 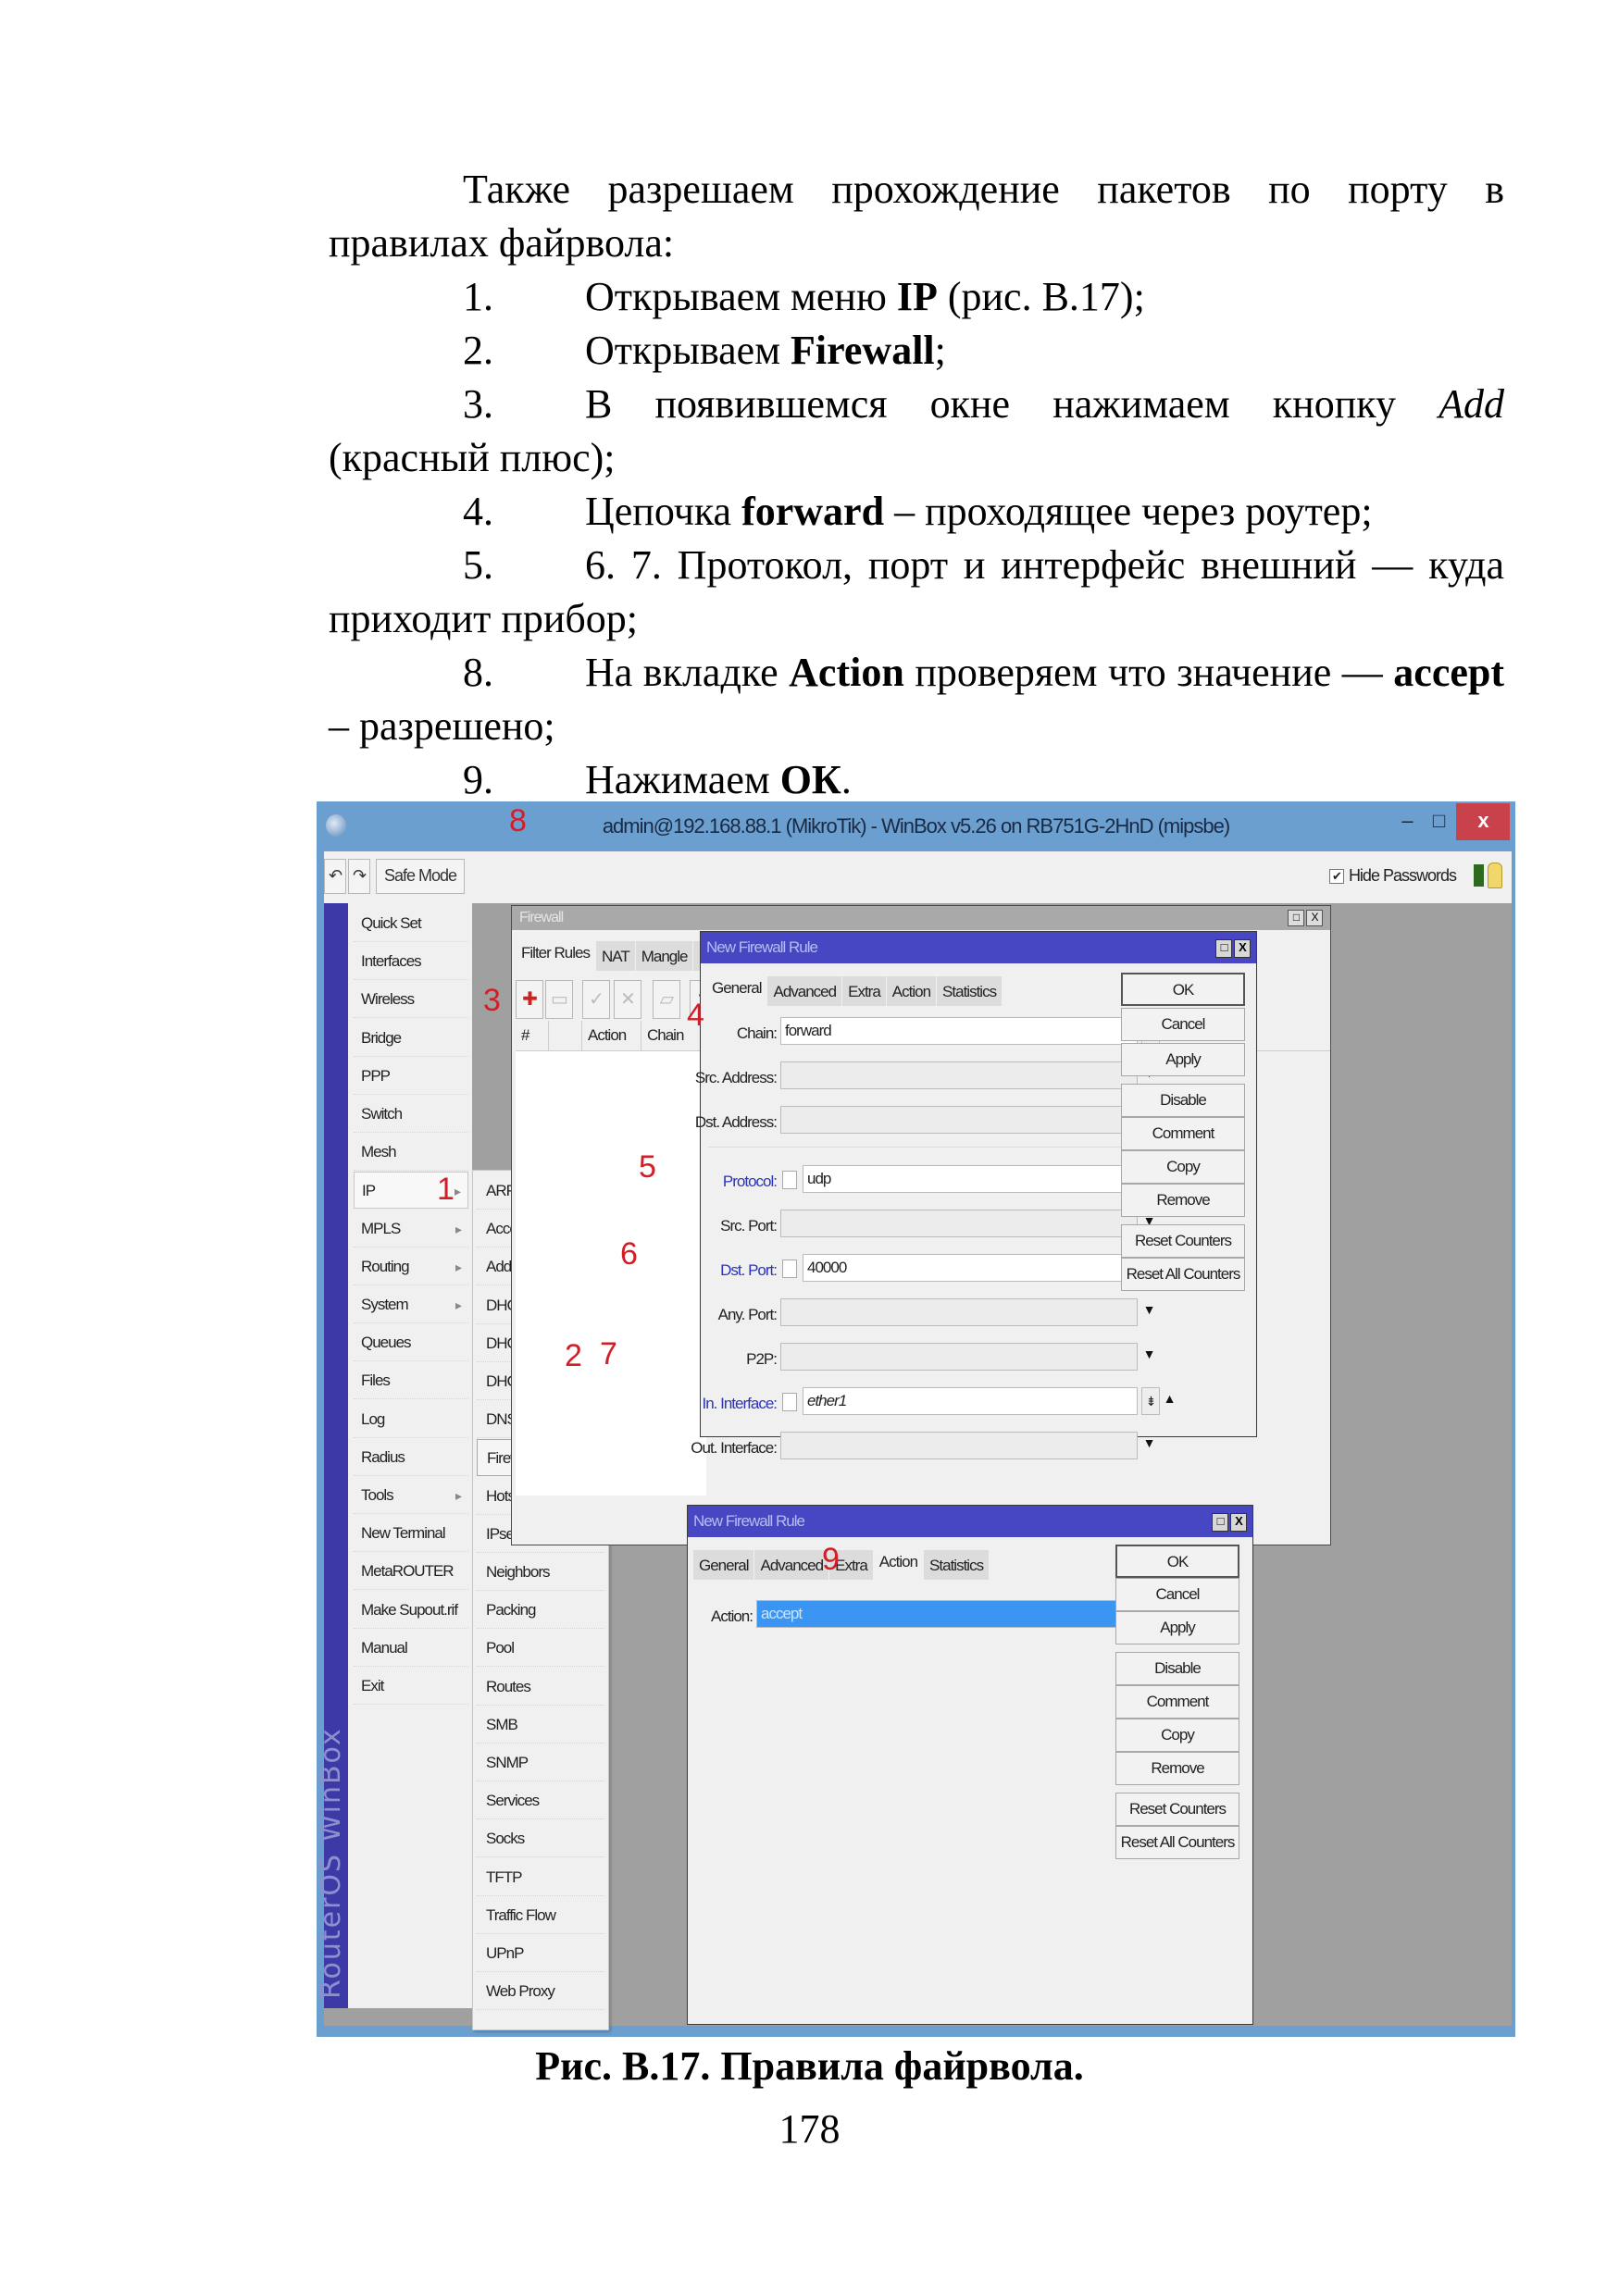 What do you see at coordinates (411, 1076) in the screenshot?
I see `menu-item-ppp: PPP` at bounding box center [411, 1076].